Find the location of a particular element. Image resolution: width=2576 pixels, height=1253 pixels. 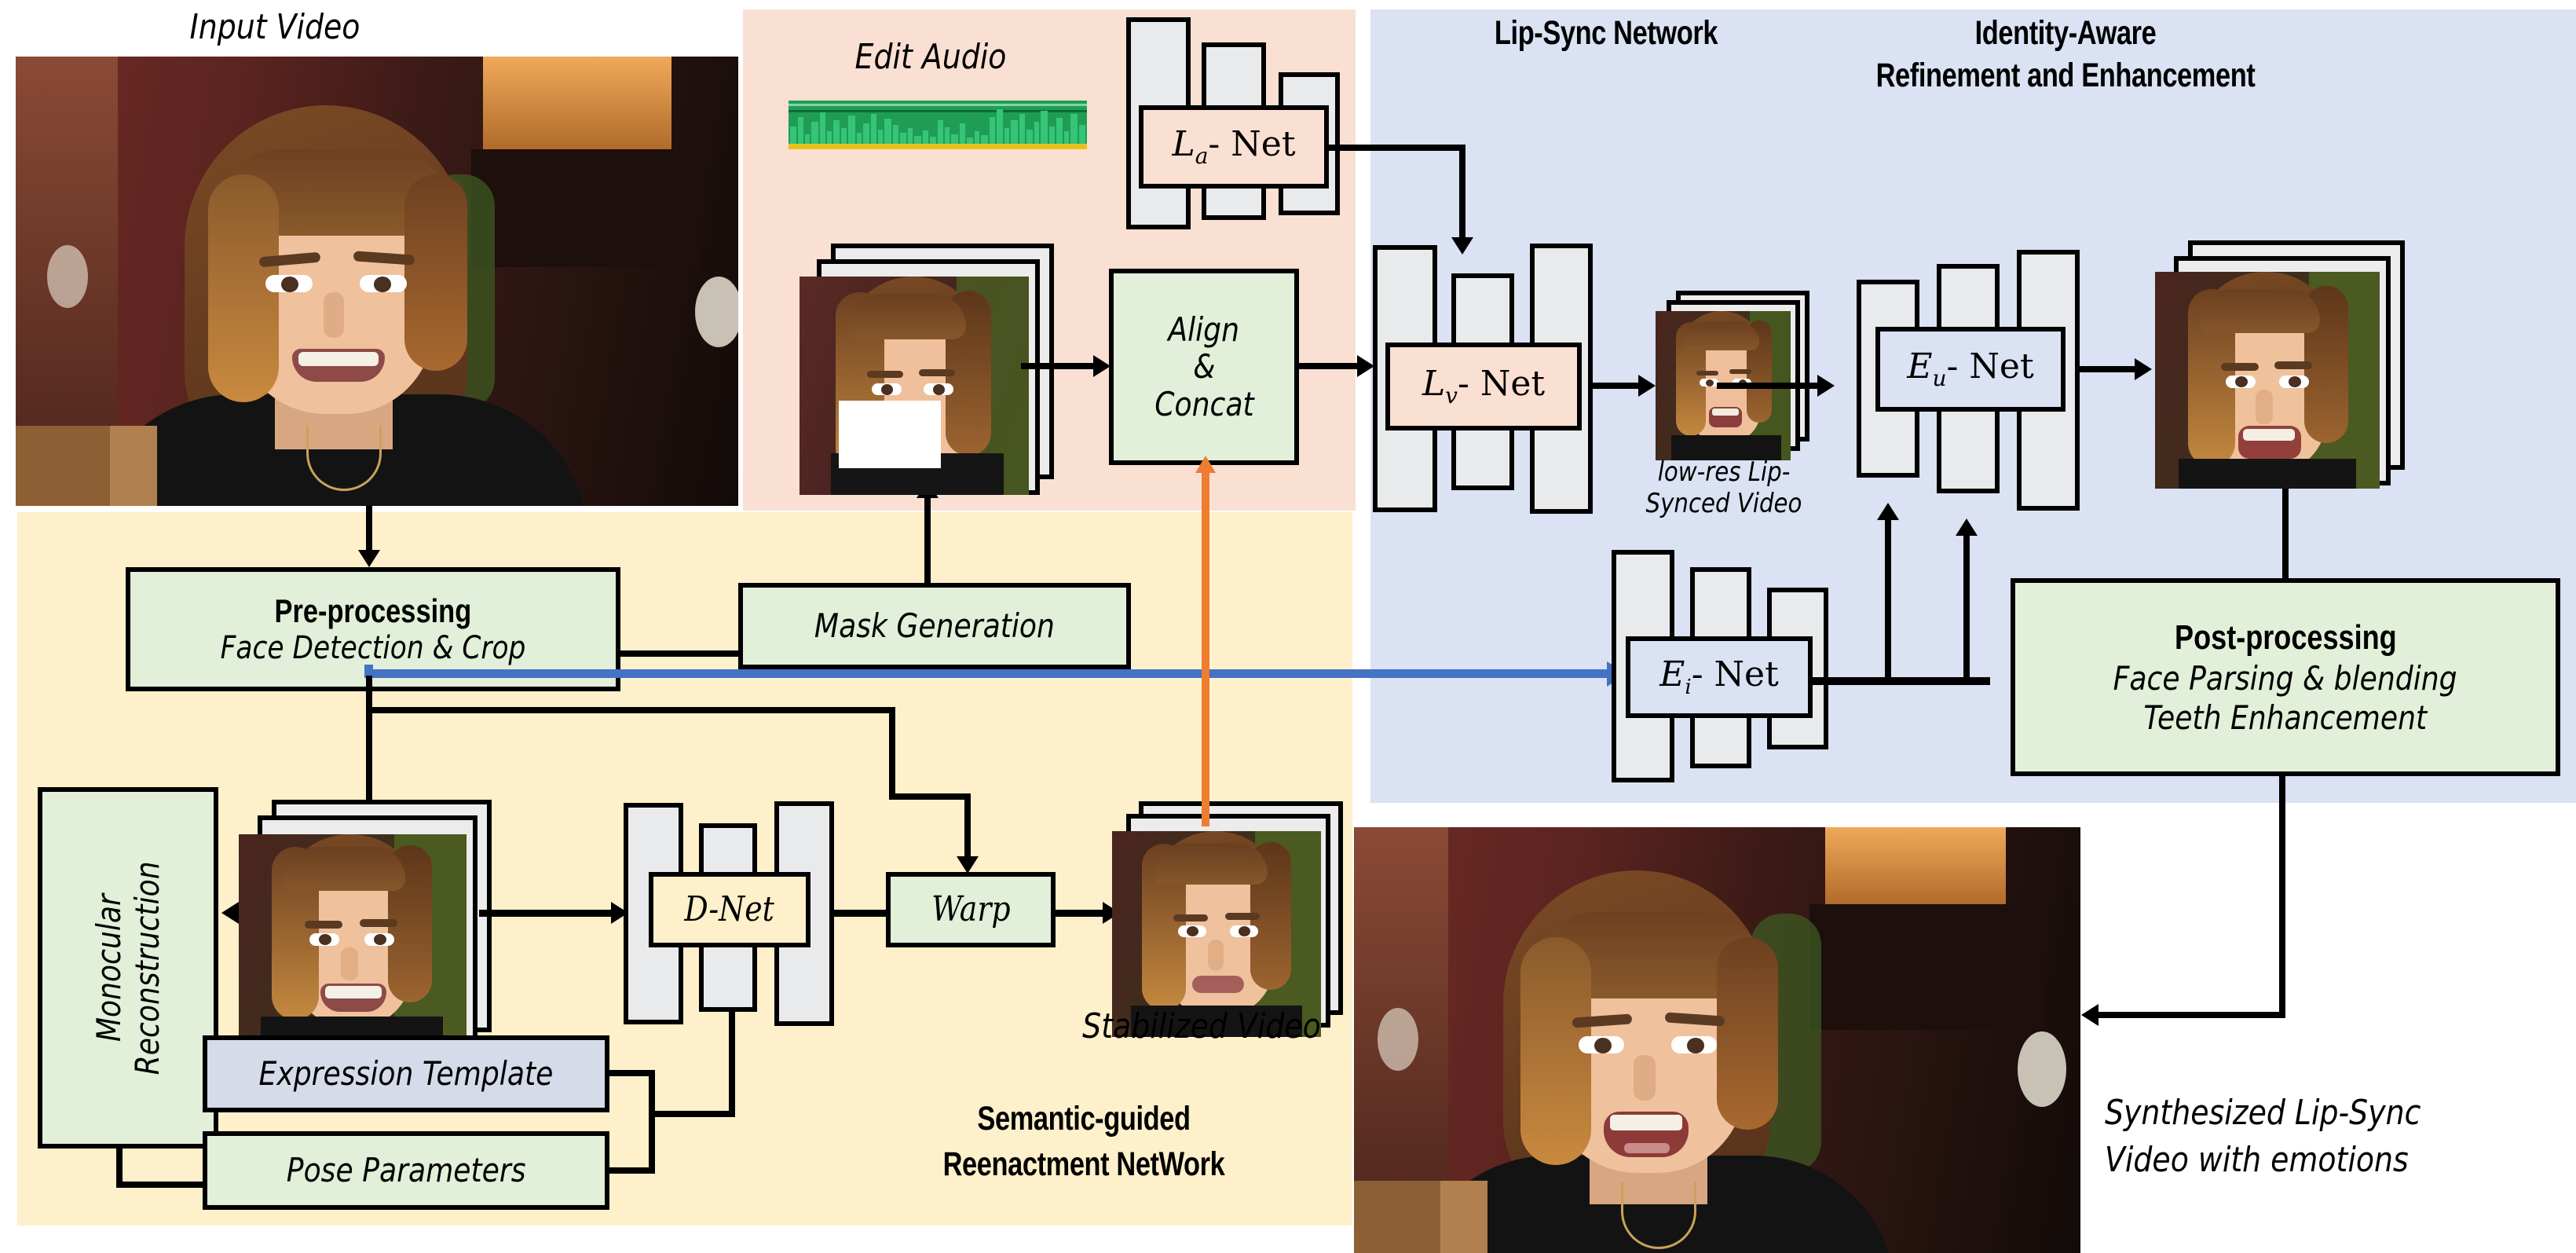

block-align-concat: Align & Concat is located at coordinates (1204, 367).